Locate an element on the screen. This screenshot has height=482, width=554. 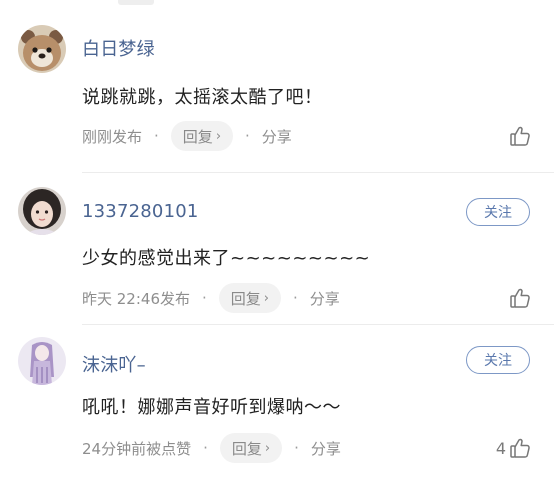
comment-meta: 刚刚发布 · 回复 › · 分享 is located at coordinates (187, 136).